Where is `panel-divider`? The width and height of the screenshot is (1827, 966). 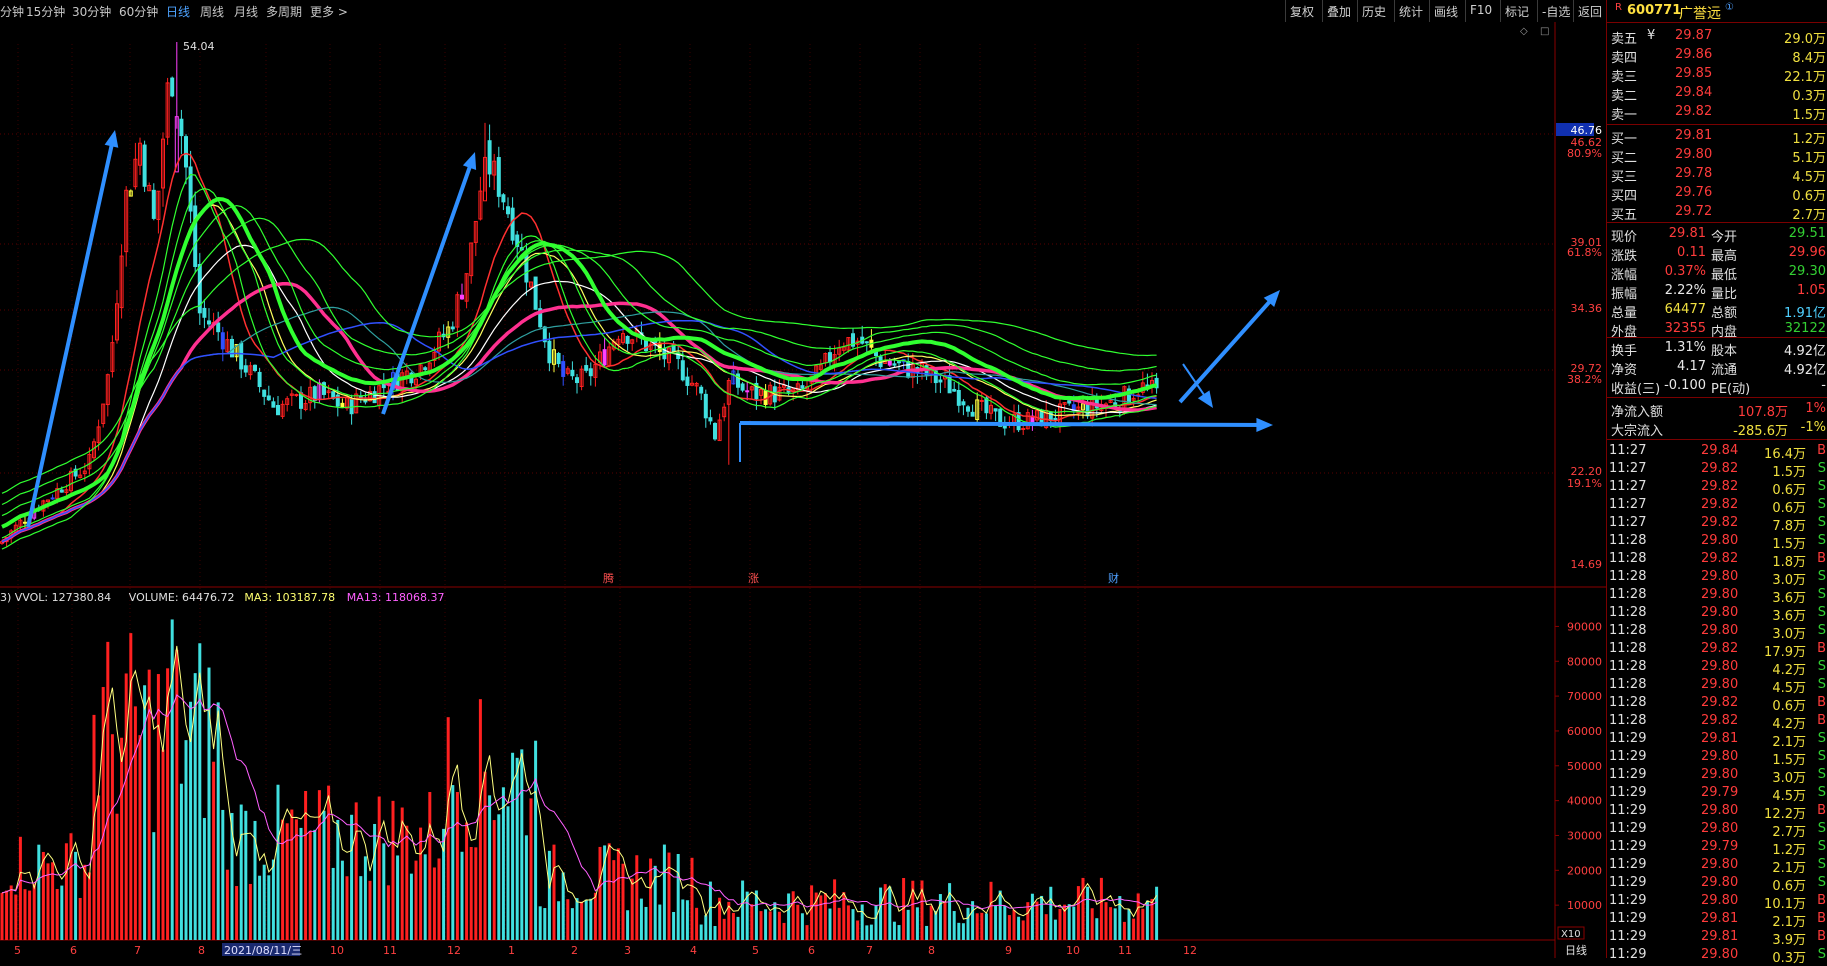 panel-divider is located at coordinates (1717, 124).